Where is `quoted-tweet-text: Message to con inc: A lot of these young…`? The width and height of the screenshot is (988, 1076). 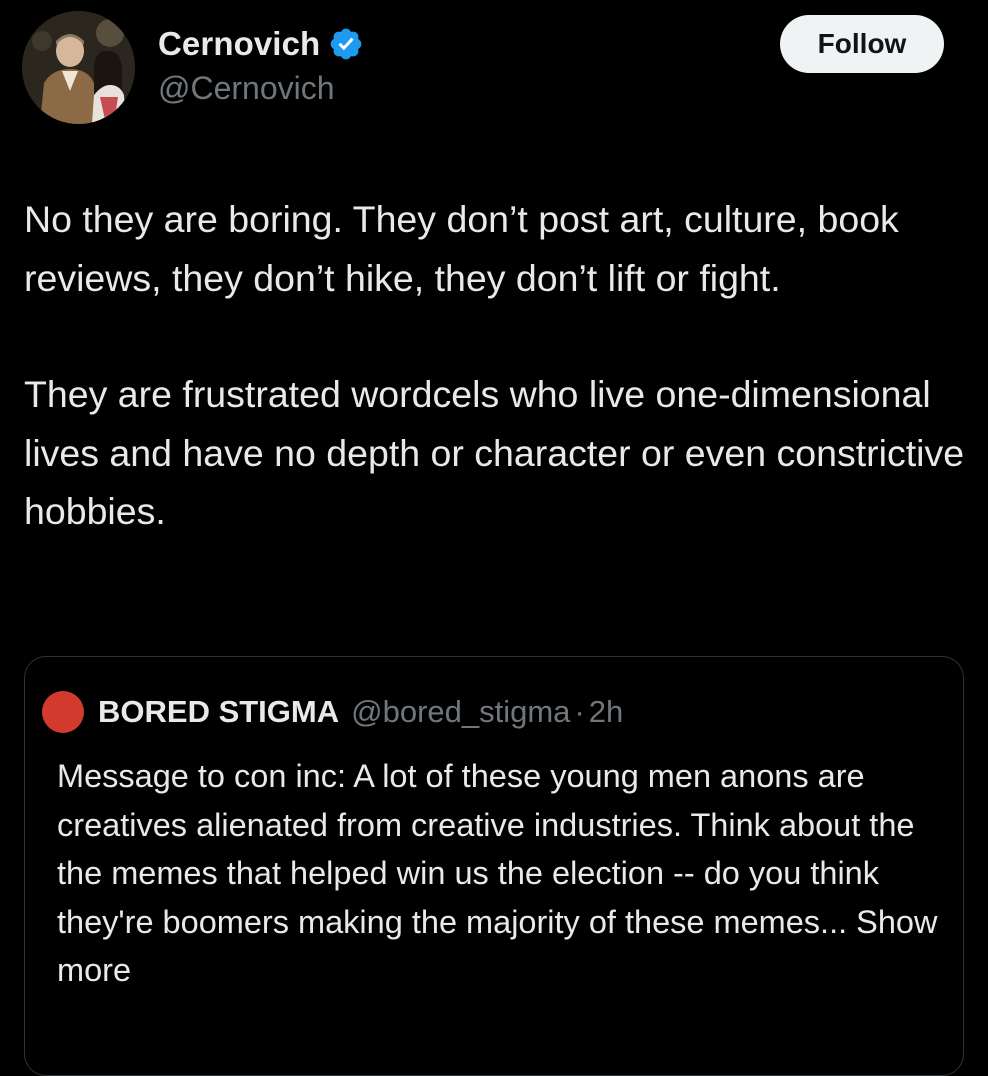
quoted-tweet-text: Message to con inc: A lot of these young… is located at coordinates (486, 849).